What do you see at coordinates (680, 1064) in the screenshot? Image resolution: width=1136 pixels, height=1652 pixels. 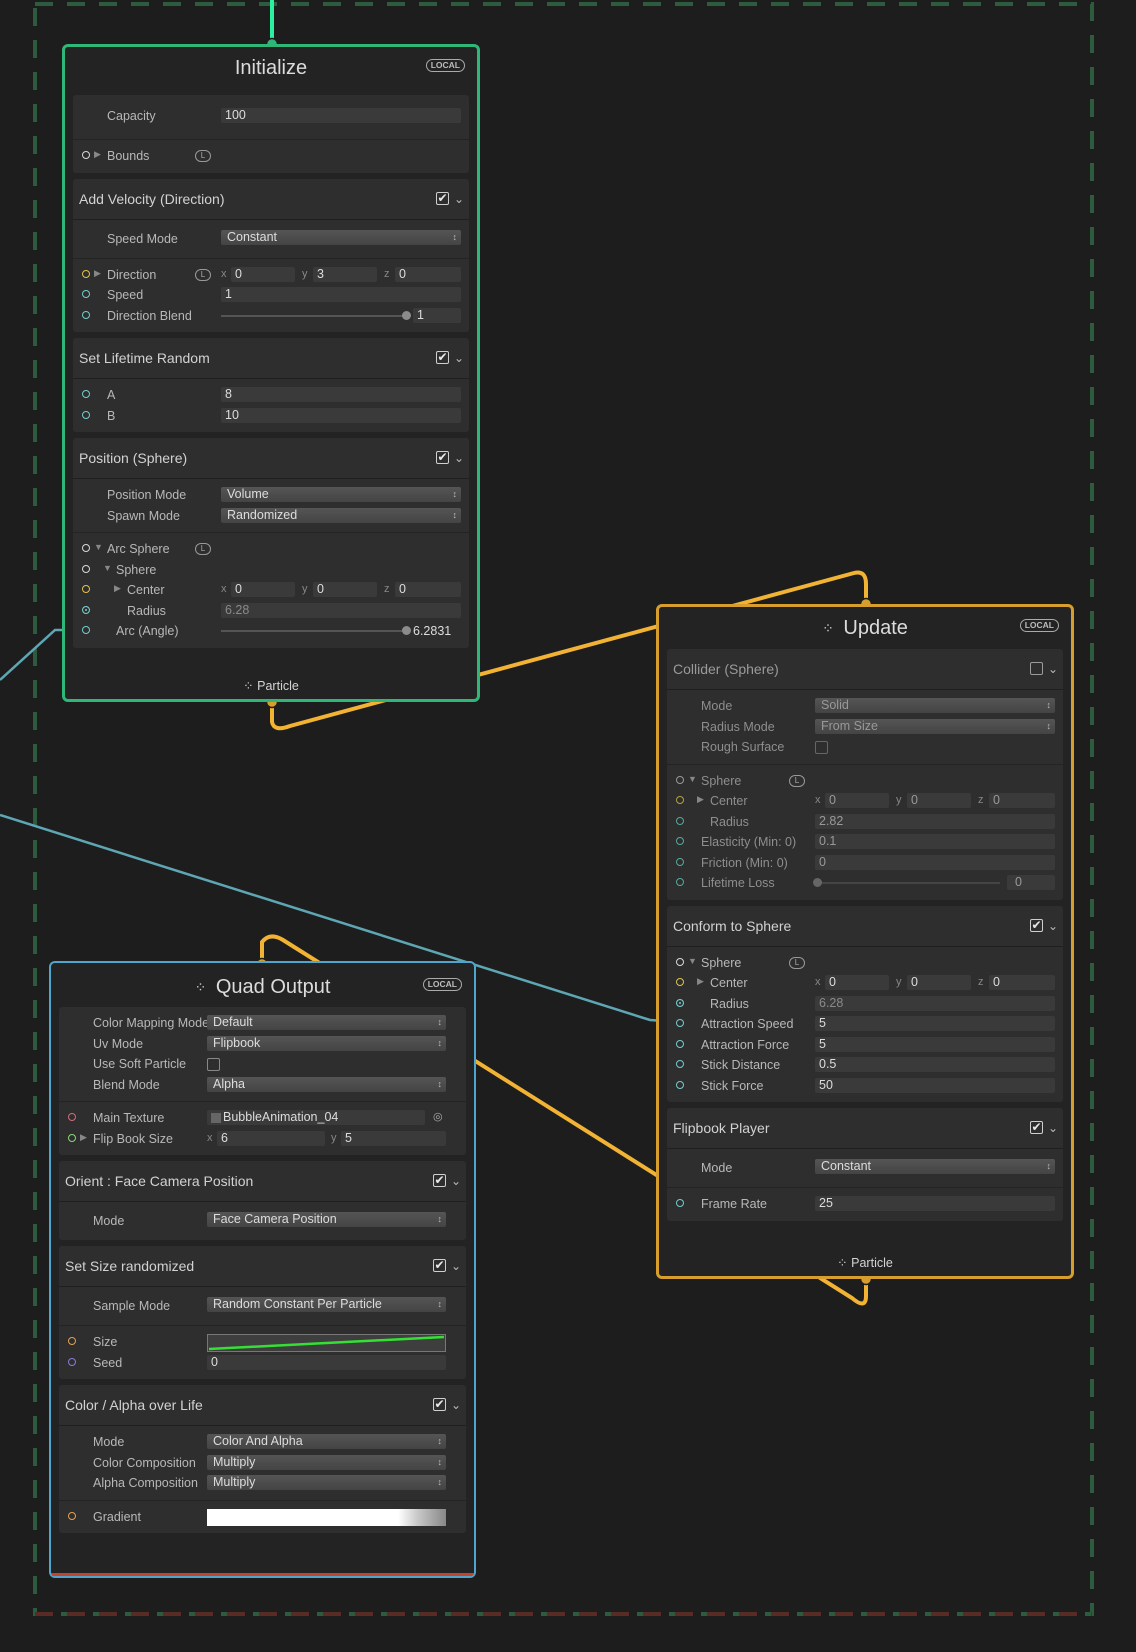 I see `stick-distance-port` at bounding box center [680, 1064].